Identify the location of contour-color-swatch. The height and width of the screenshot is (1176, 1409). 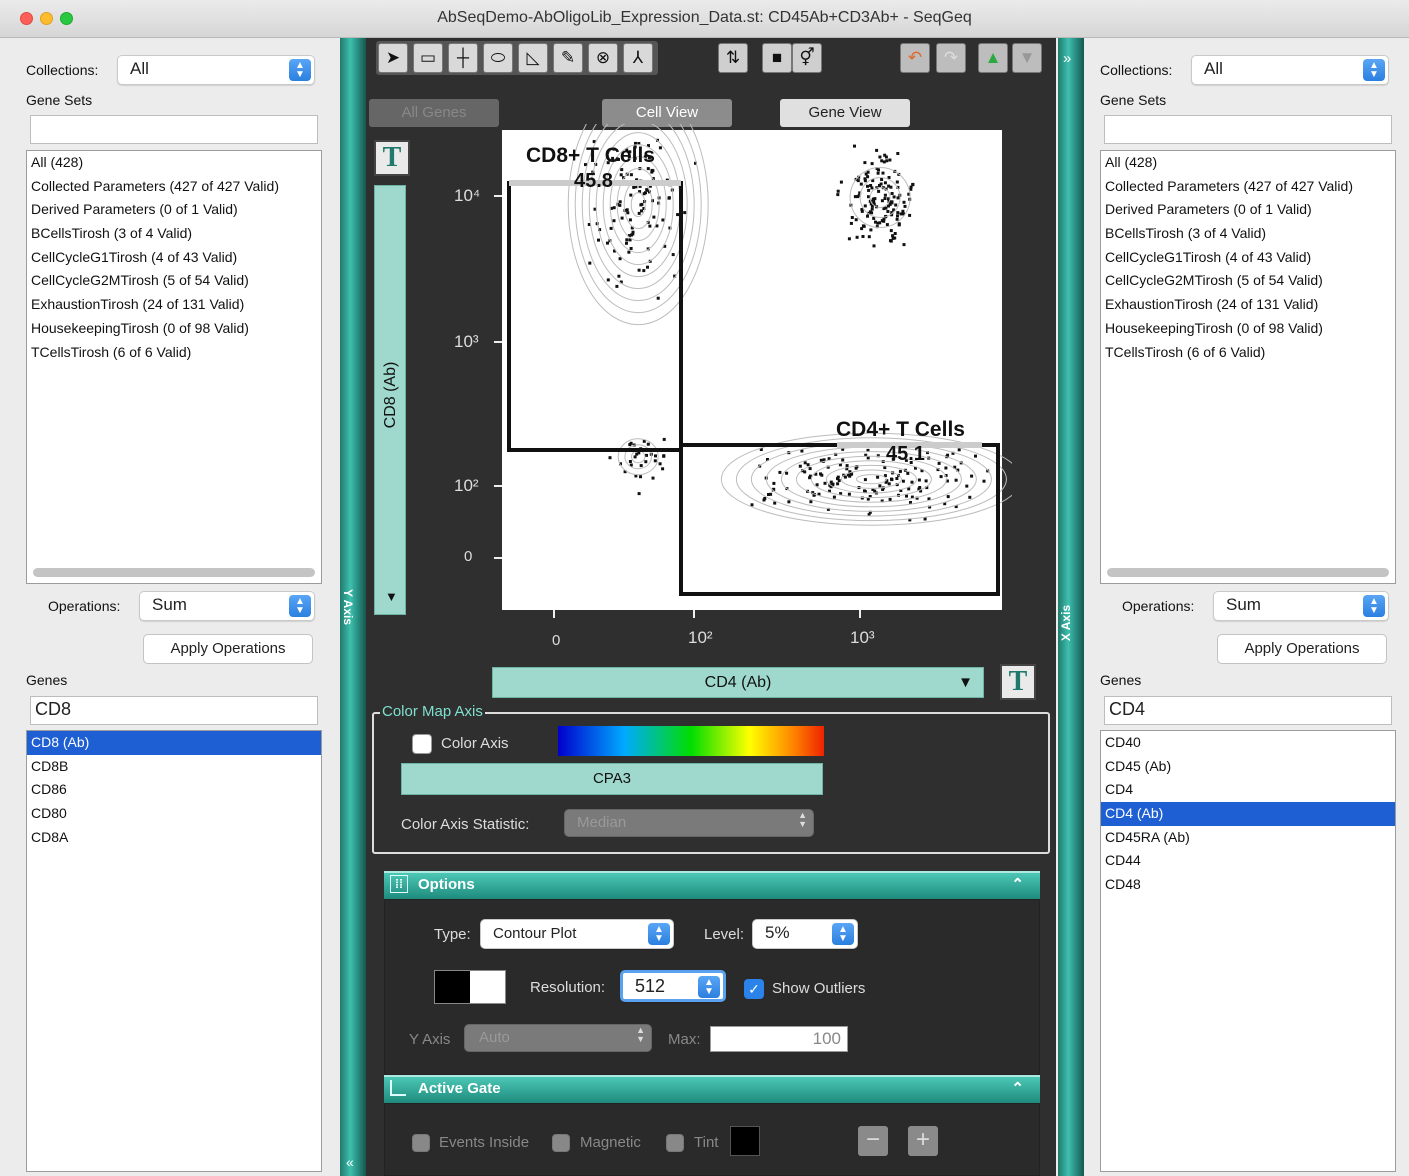
(470, 987).